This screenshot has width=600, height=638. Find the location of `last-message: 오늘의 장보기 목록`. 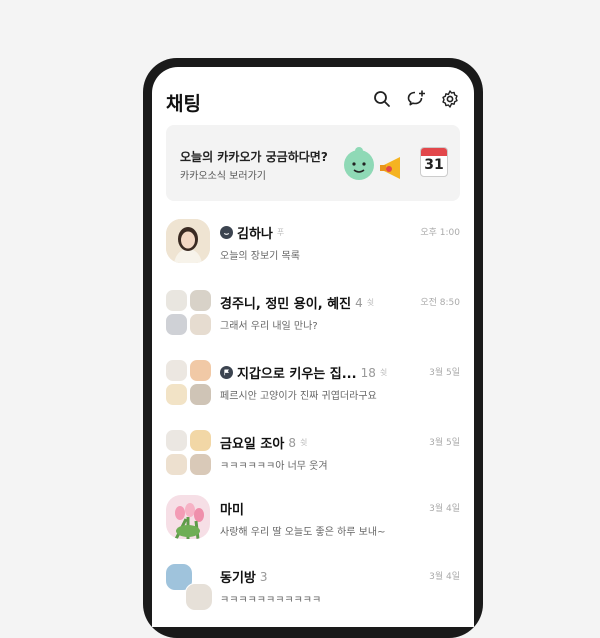

last-message: 오늘의 장보기 목록 is located at coordinates (260, 256).